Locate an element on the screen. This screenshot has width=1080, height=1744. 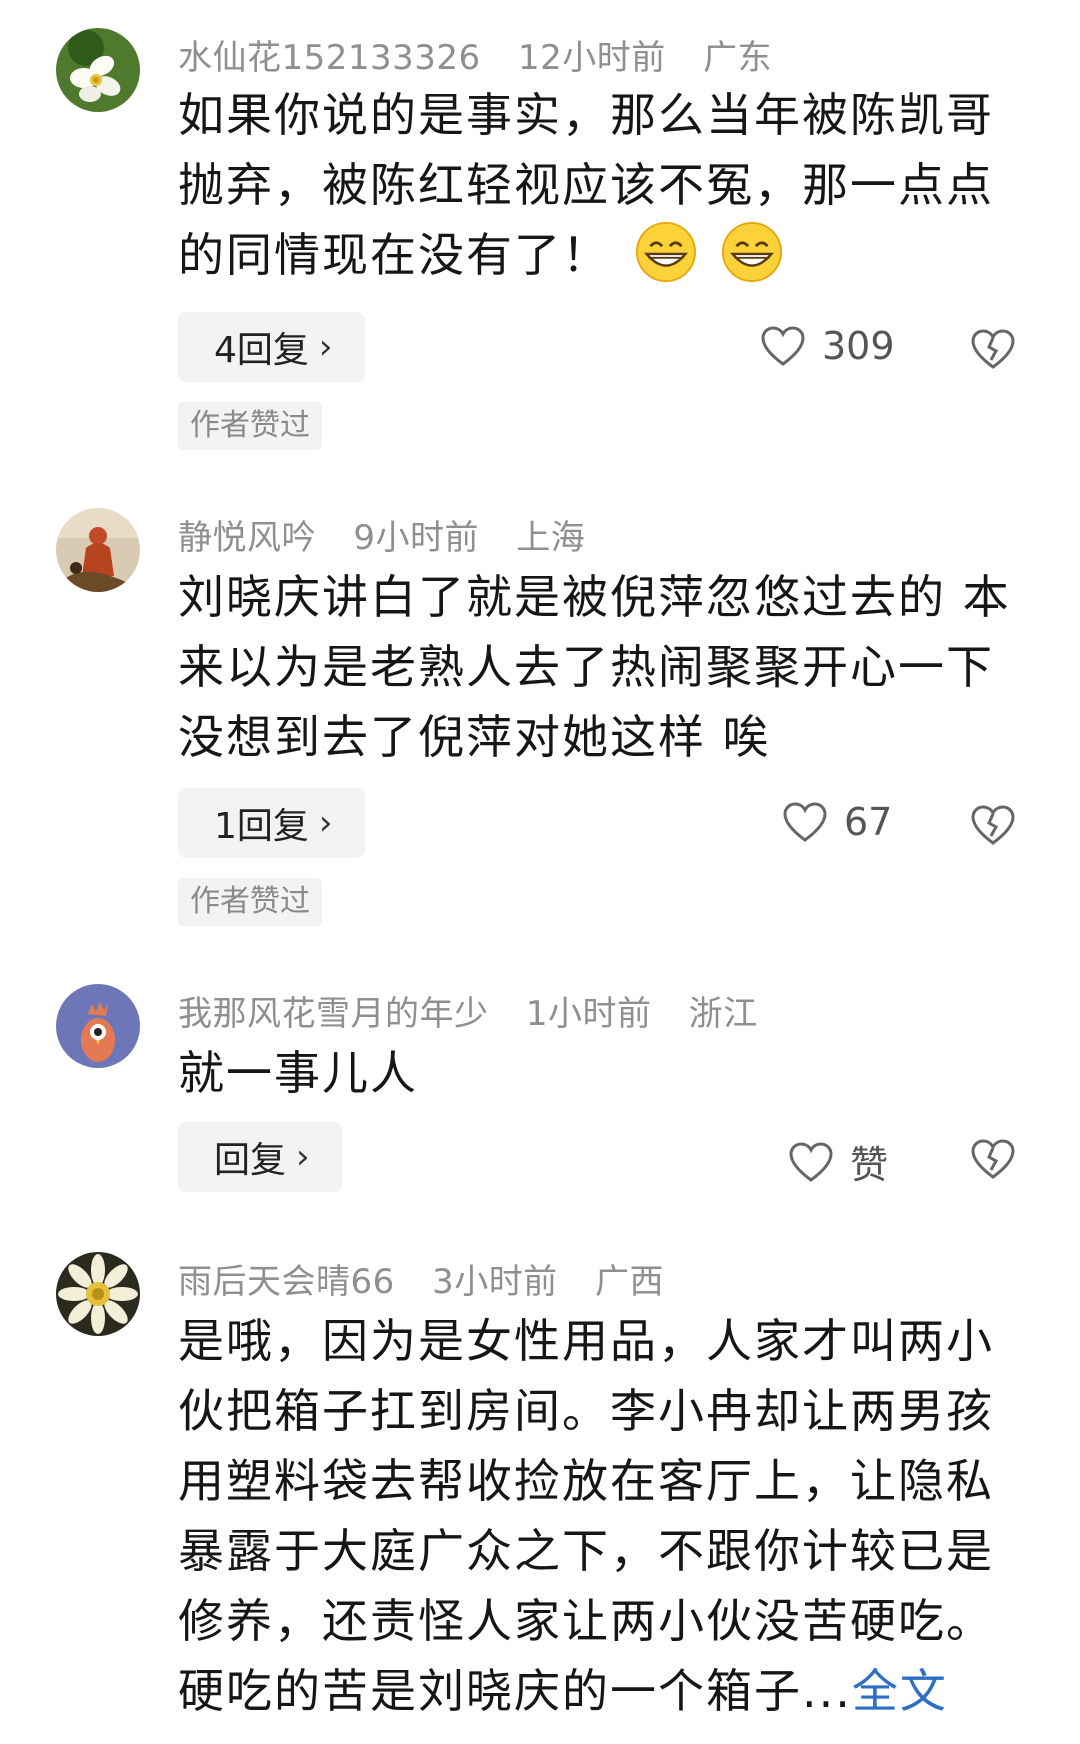
username: 静悦风吟 is located at coordinates (247, 538).